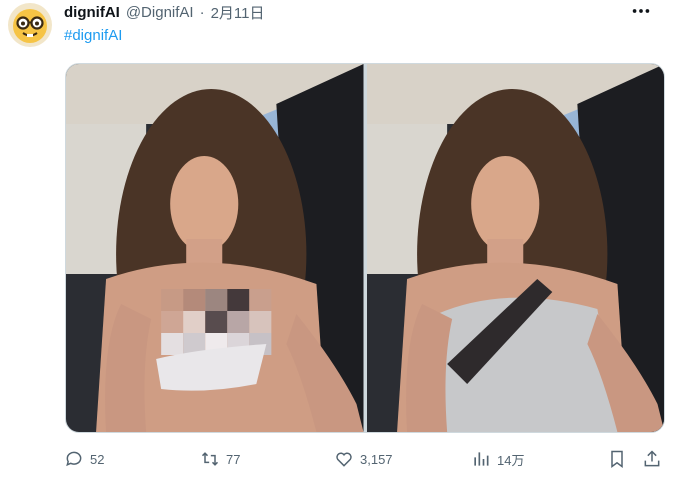 This screenshot has height=483, width=673. I want to click on reply-icon, so click(74, 459).